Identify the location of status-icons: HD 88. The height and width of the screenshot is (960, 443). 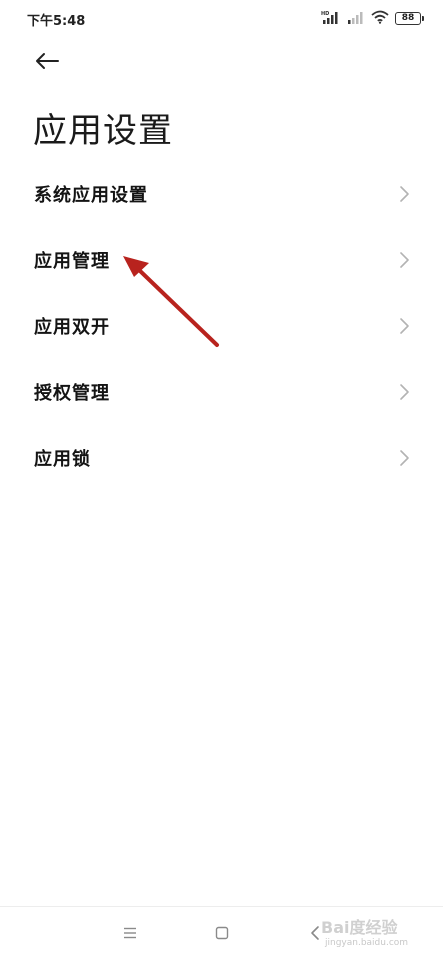
(372, 18).